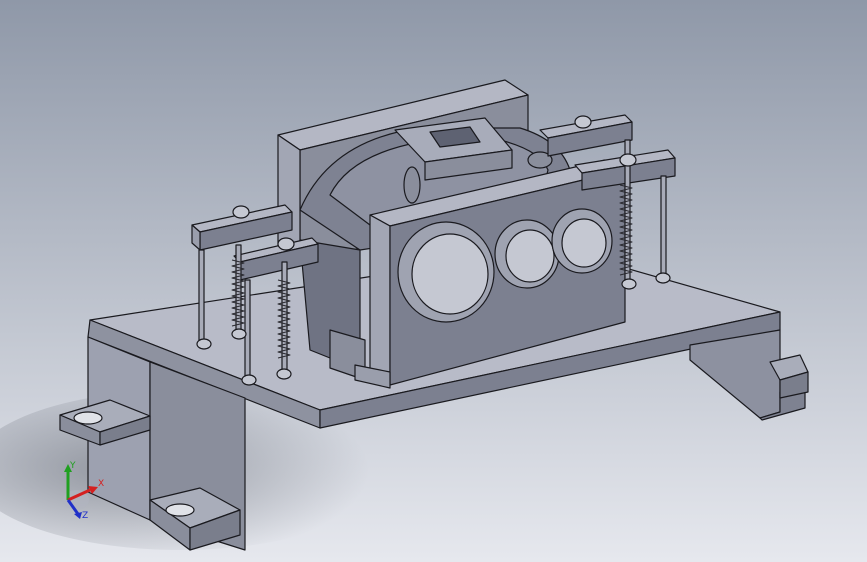 The width and height of the screenshot is (867, 562). What do you see at coordinates (101, 484) in the screenshot?
I see `x-axis-label: X` at bounding box center [101, 484].